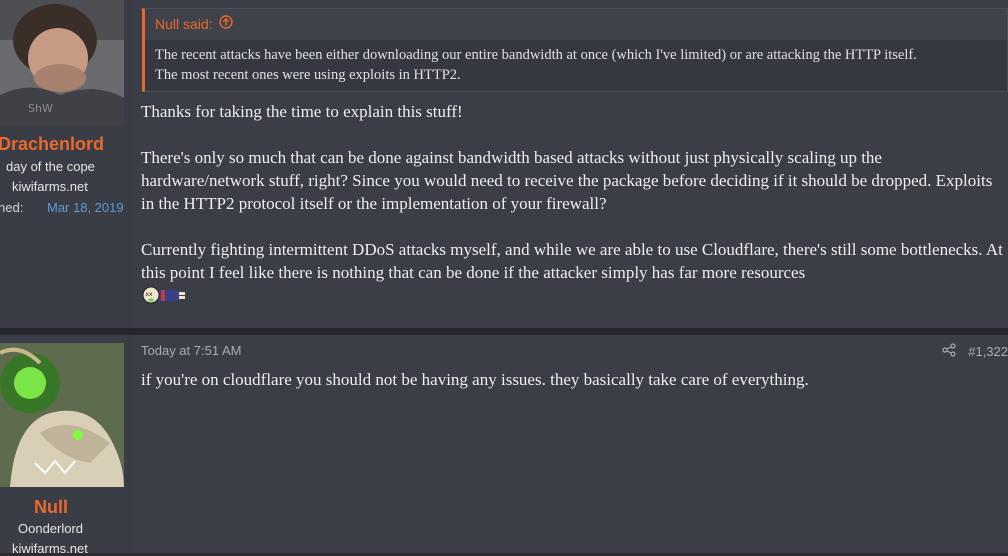  What do you see at coordinates (988, 351) in the screenshot?
I see `post-number: #1,322` at bounding box center [988, 351].